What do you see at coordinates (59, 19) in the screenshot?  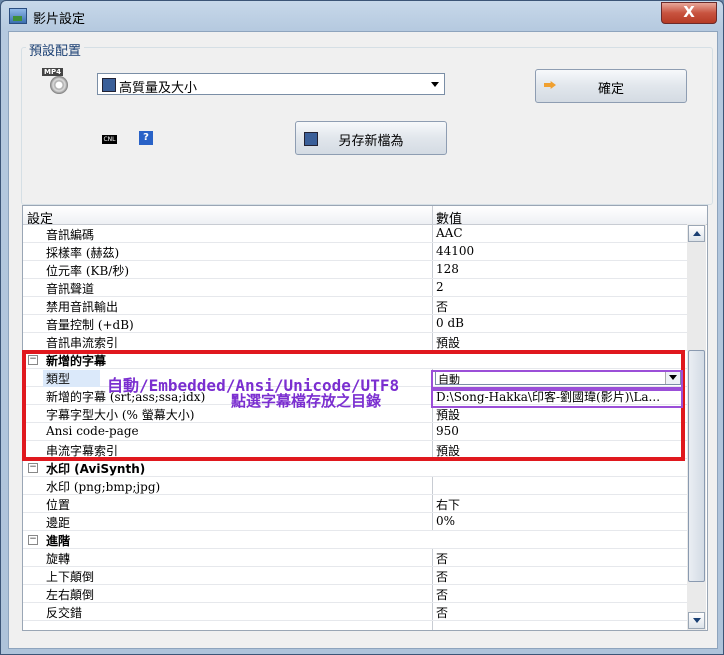 I see `window-title: 影片設定` at bounding box center [59, 19].